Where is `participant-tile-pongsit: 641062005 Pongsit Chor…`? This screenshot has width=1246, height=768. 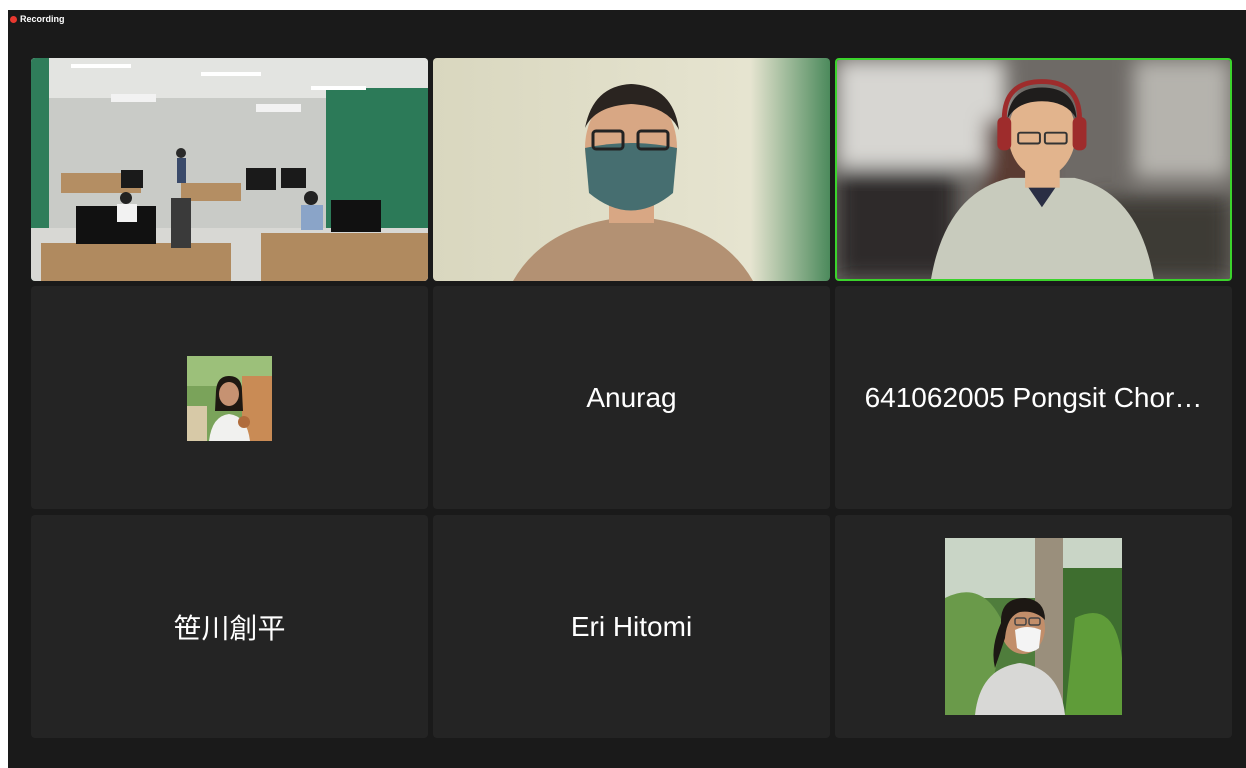
participant-tile-pongsit: 641062005 Pongsit Chor… is located at coordinates (1033, 397).